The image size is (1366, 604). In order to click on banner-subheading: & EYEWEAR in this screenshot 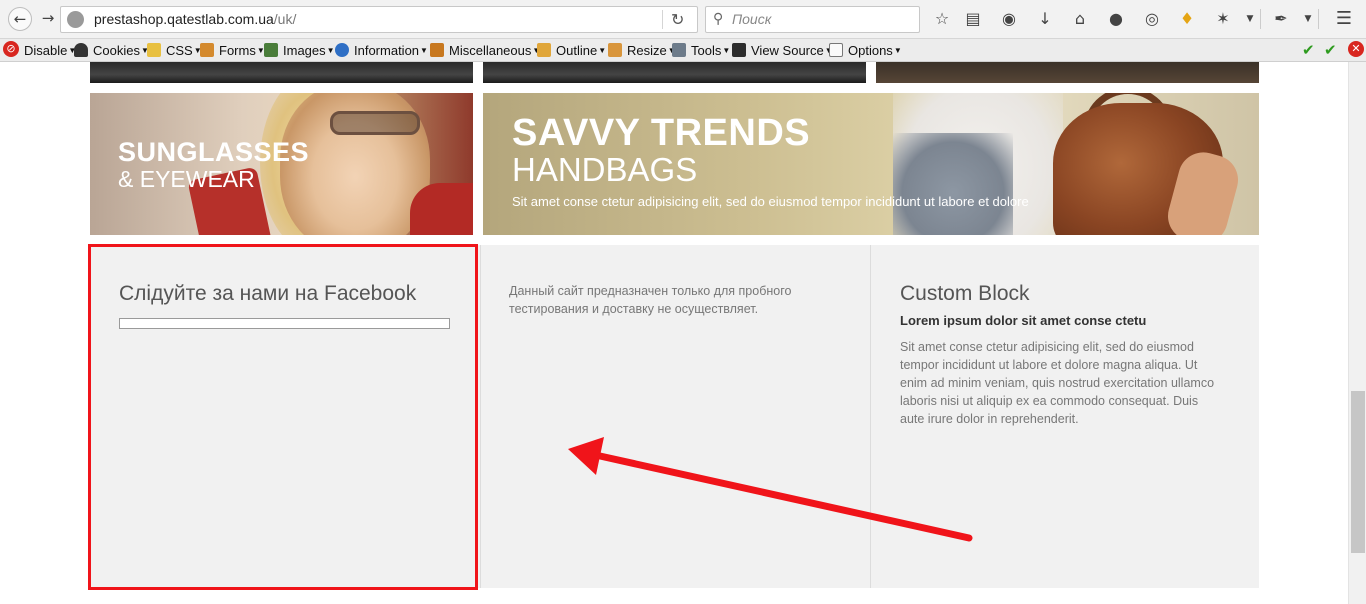, I will do `click(186, 179)`.